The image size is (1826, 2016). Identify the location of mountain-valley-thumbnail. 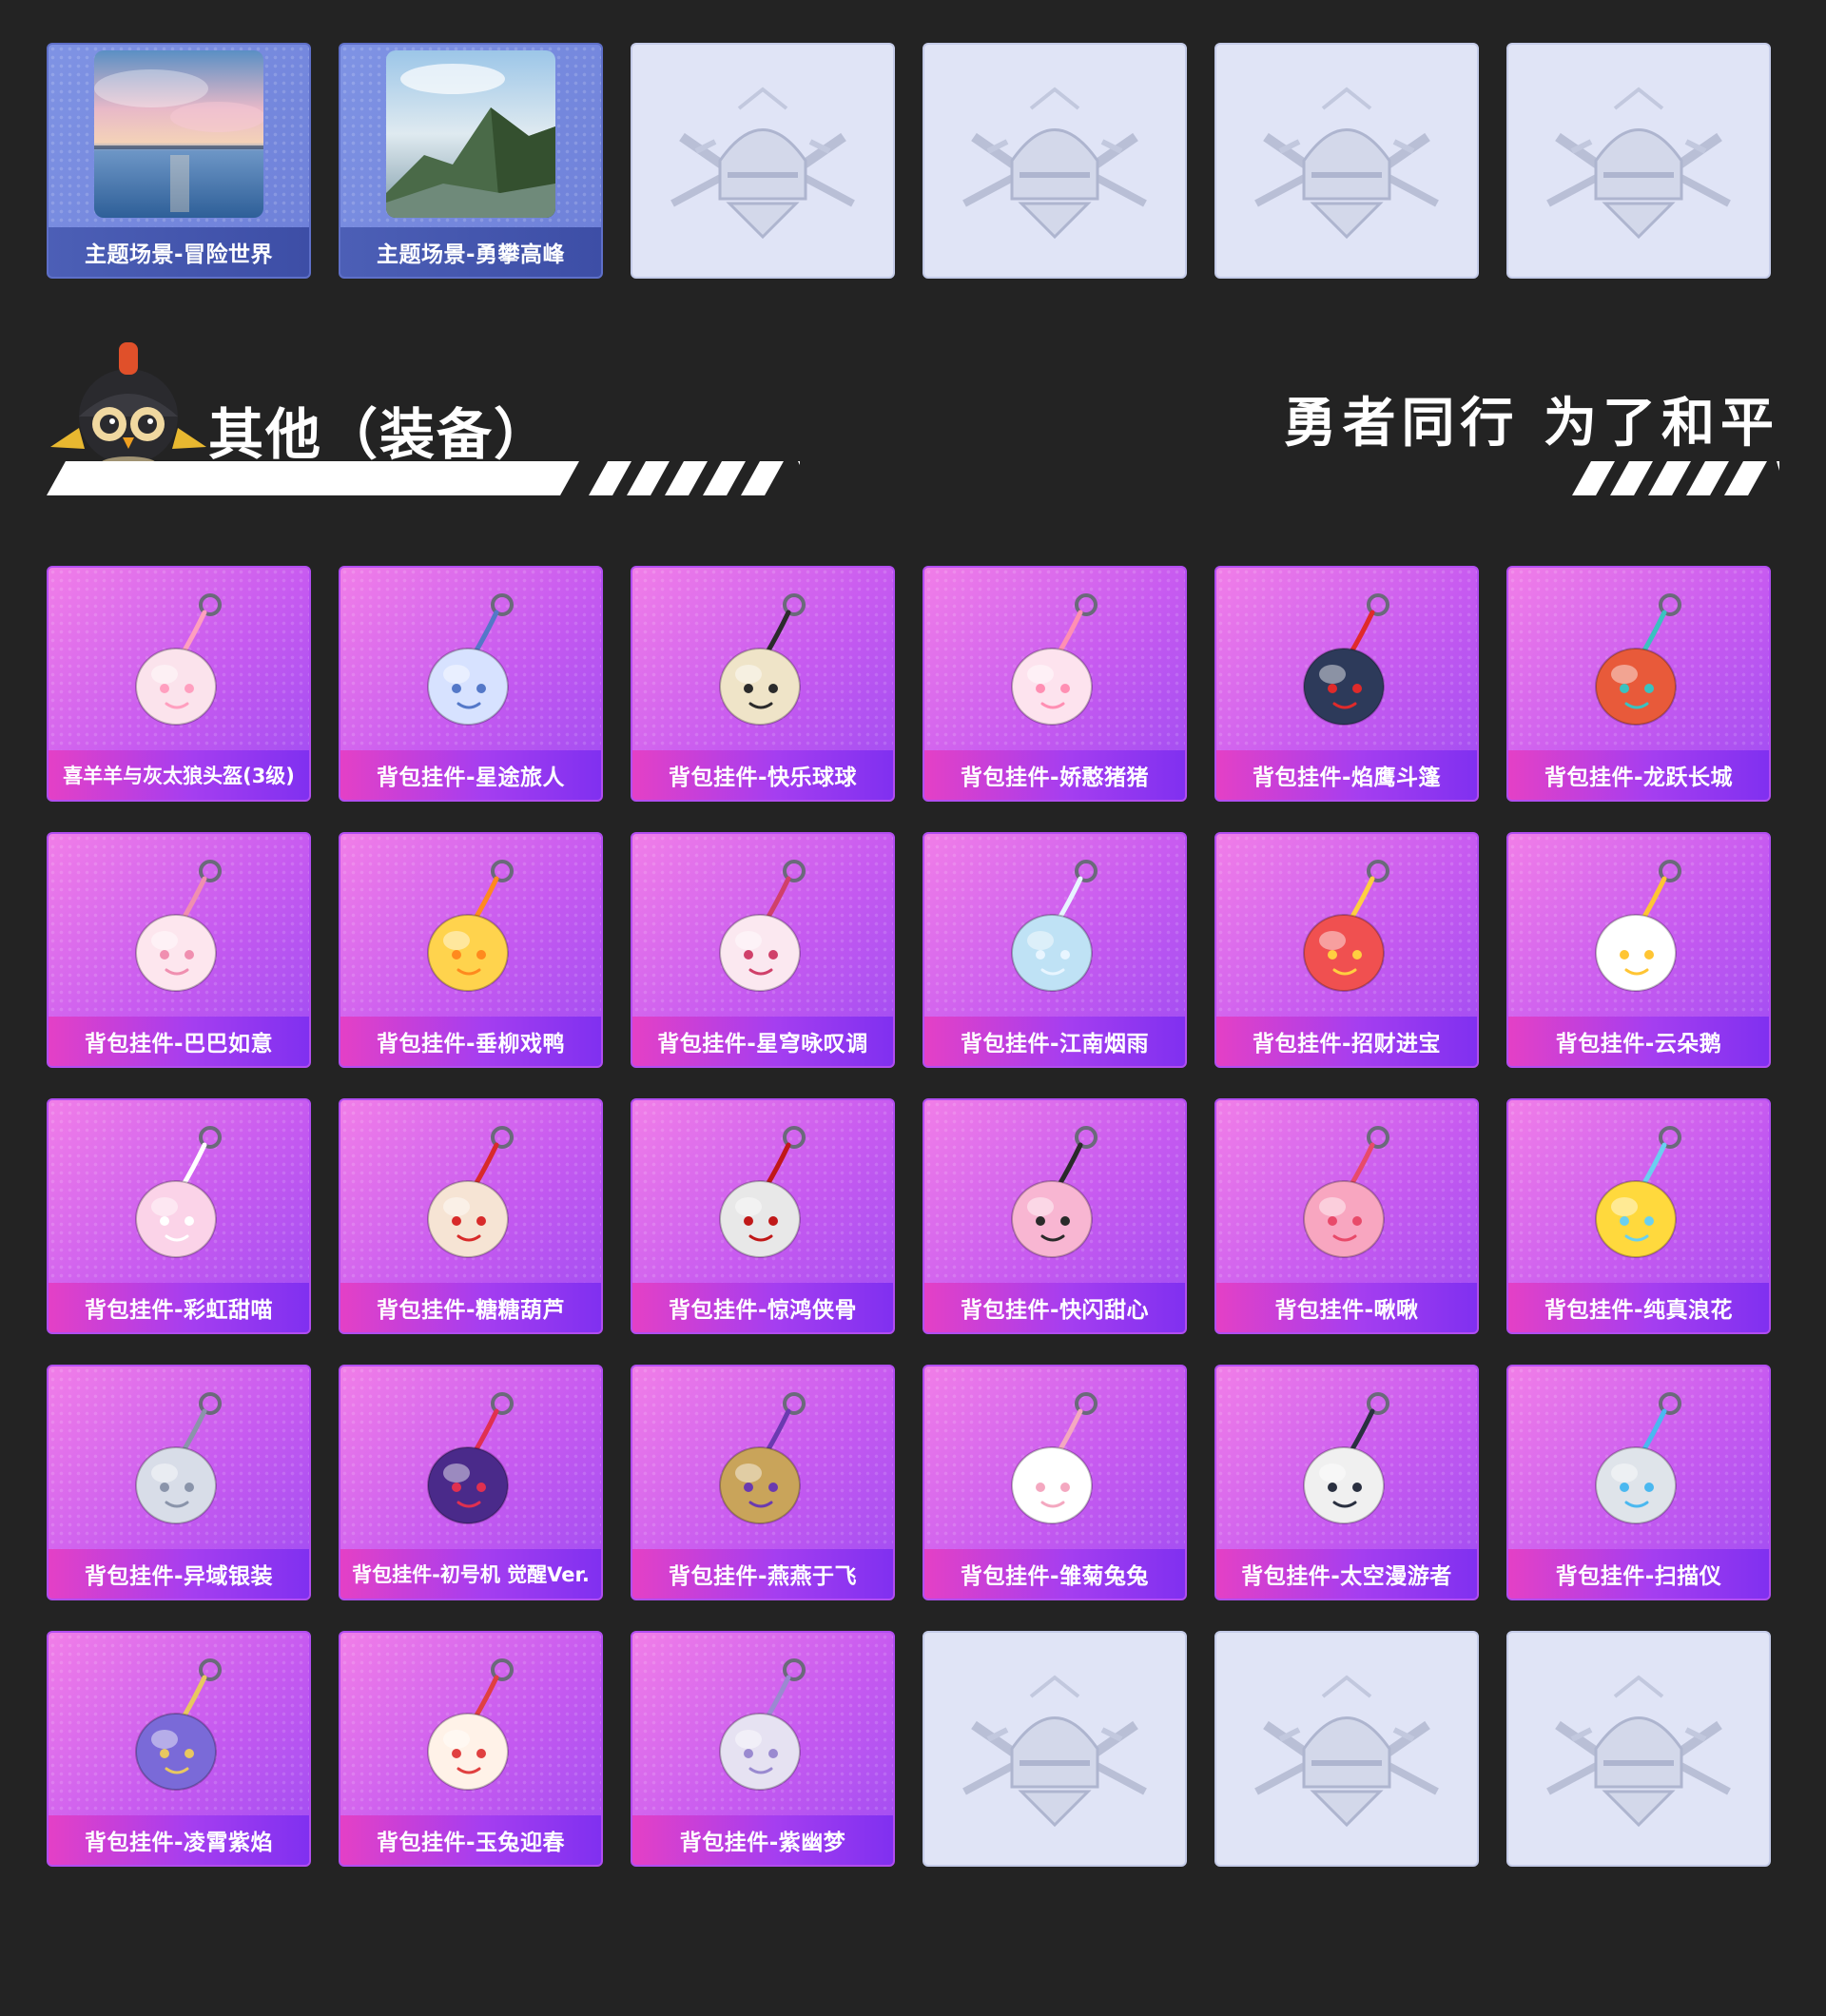
(471, 134).